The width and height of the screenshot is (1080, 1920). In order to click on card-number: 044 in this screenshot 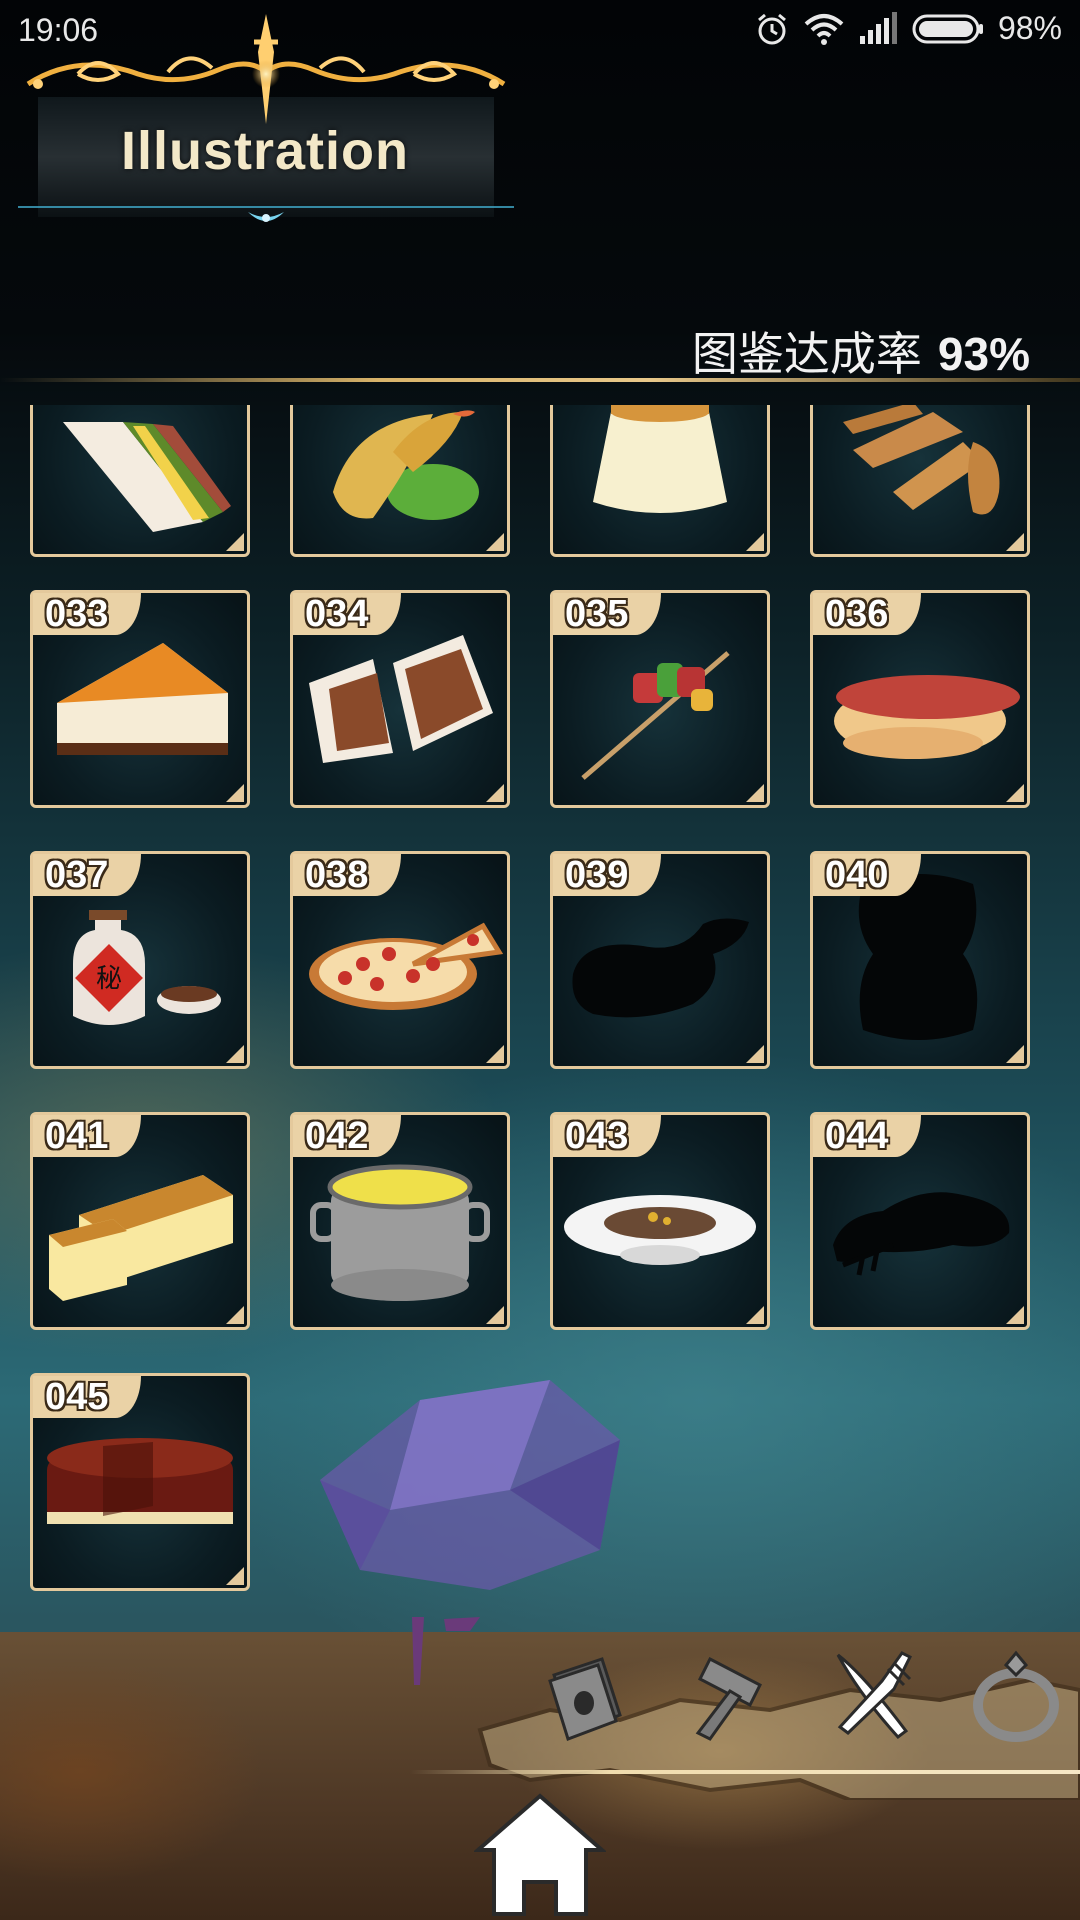, I will do `click(867, 1136)`.